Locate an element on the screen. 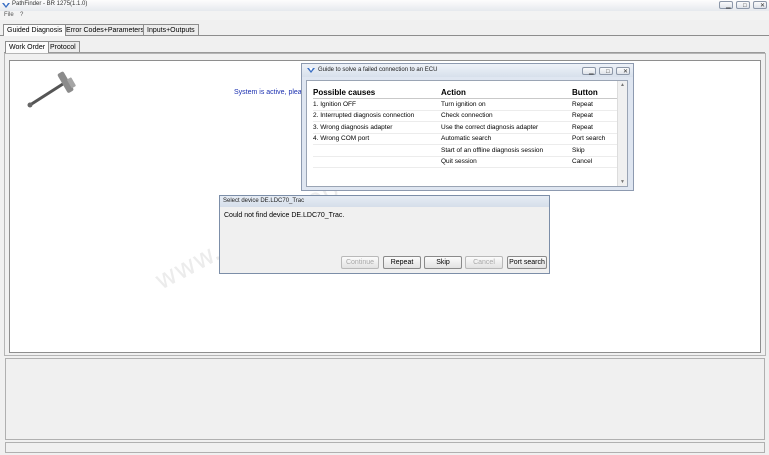 The height and width of the screenshot is (455, 769). select-device-title-bar: Select device DE.LDC70_Trac is located at coordinates (384, 201).